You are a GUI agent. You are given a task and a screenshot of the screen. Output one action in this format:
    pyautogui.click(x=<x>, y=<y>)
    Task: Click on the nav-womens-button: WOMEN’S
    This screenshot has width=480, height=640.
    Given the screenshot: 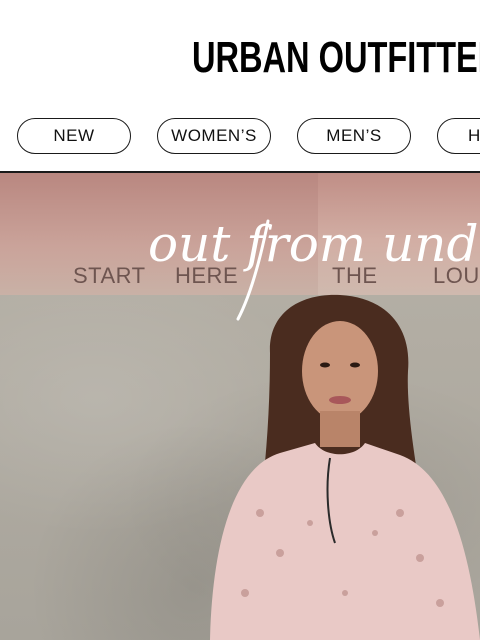 What is the action you would take?
    pyautogui.click(x=214, y=136)
    